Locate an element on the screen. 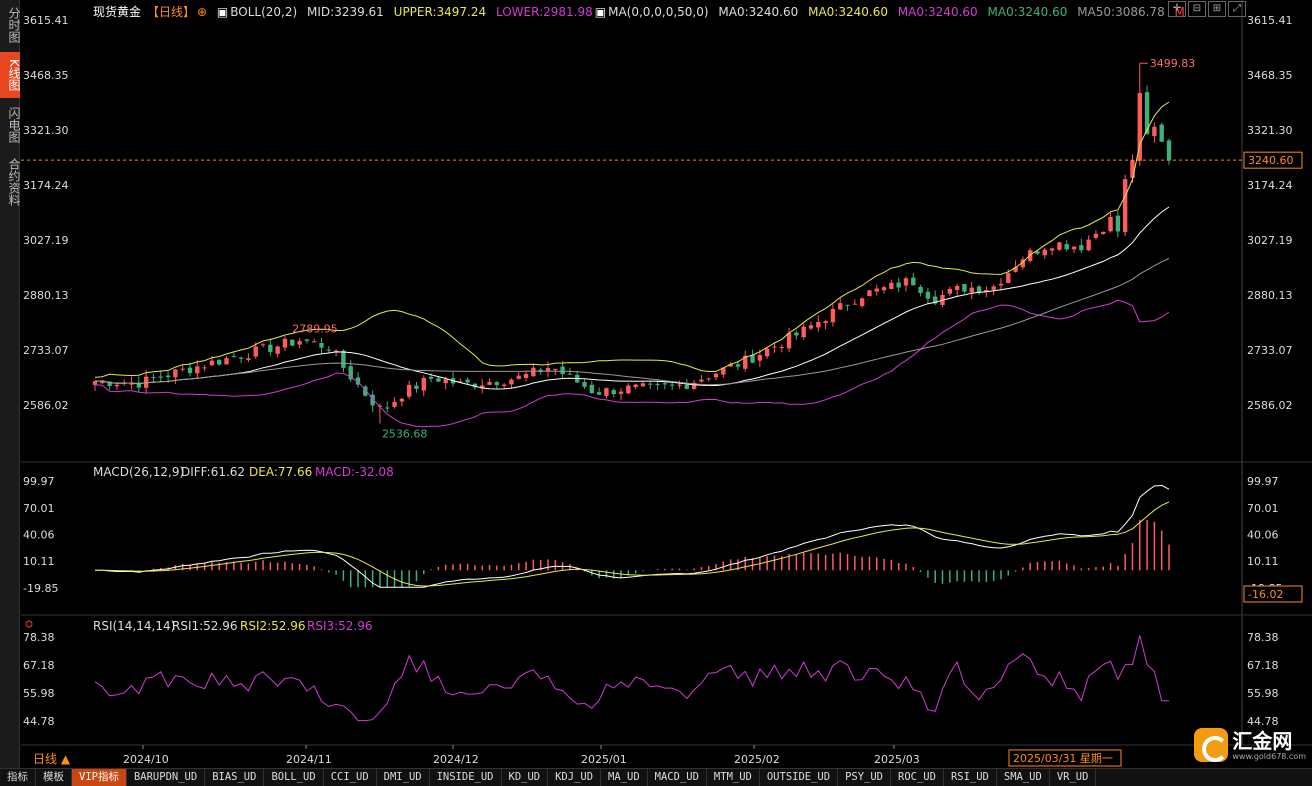 This screenshot has height=786, width=1312. boll-icon: ▣ is located at coordinates (222, 12).